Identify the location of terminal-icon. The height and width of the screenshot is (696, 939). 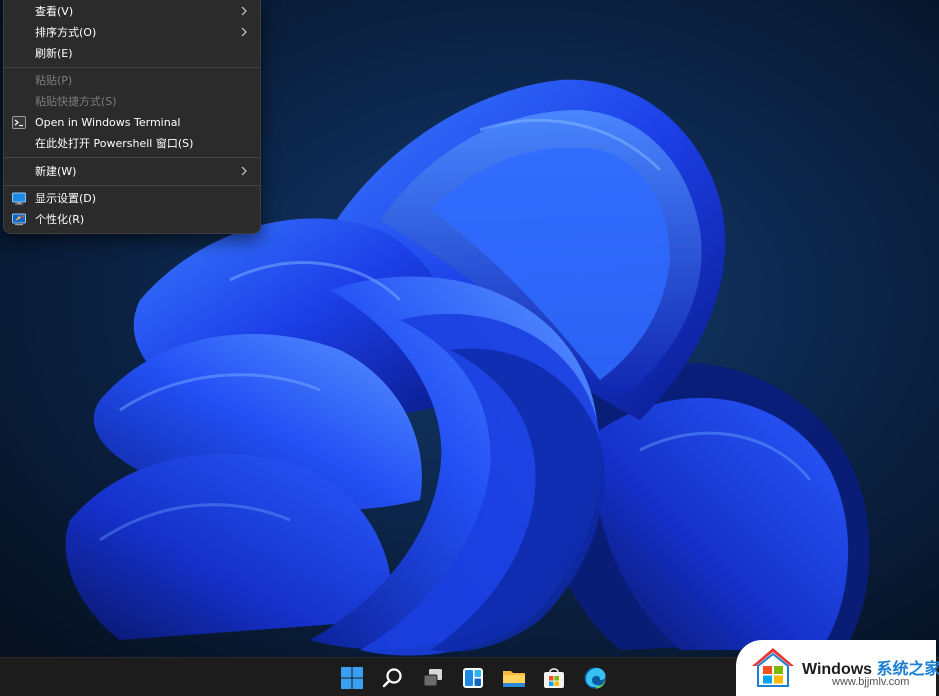
(19, 122).